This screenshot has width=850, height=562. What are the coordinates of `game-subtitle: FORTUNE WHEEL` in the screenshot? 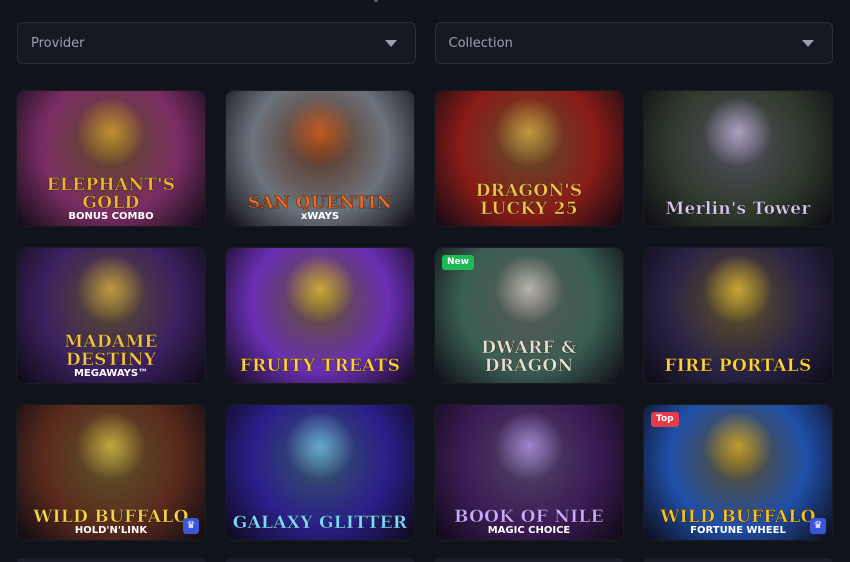 It's located at (738, 530).